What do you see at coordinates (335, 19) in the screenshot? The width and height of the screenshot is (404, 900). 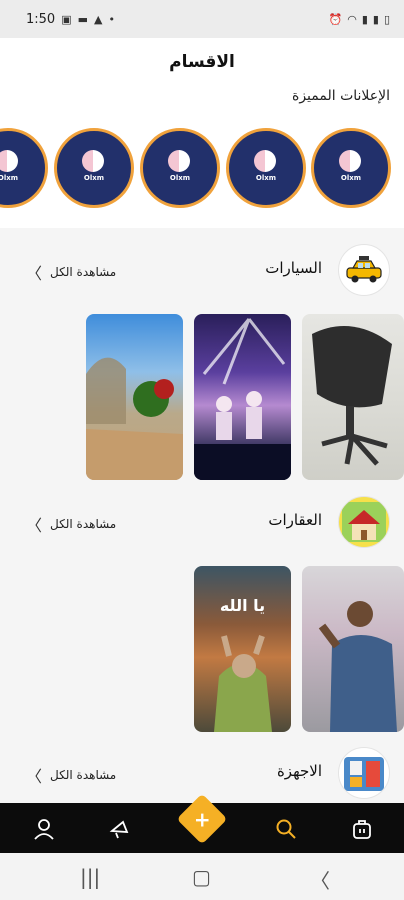 I see `alarm-icon: ⏰` at bounding box center [335, 19].